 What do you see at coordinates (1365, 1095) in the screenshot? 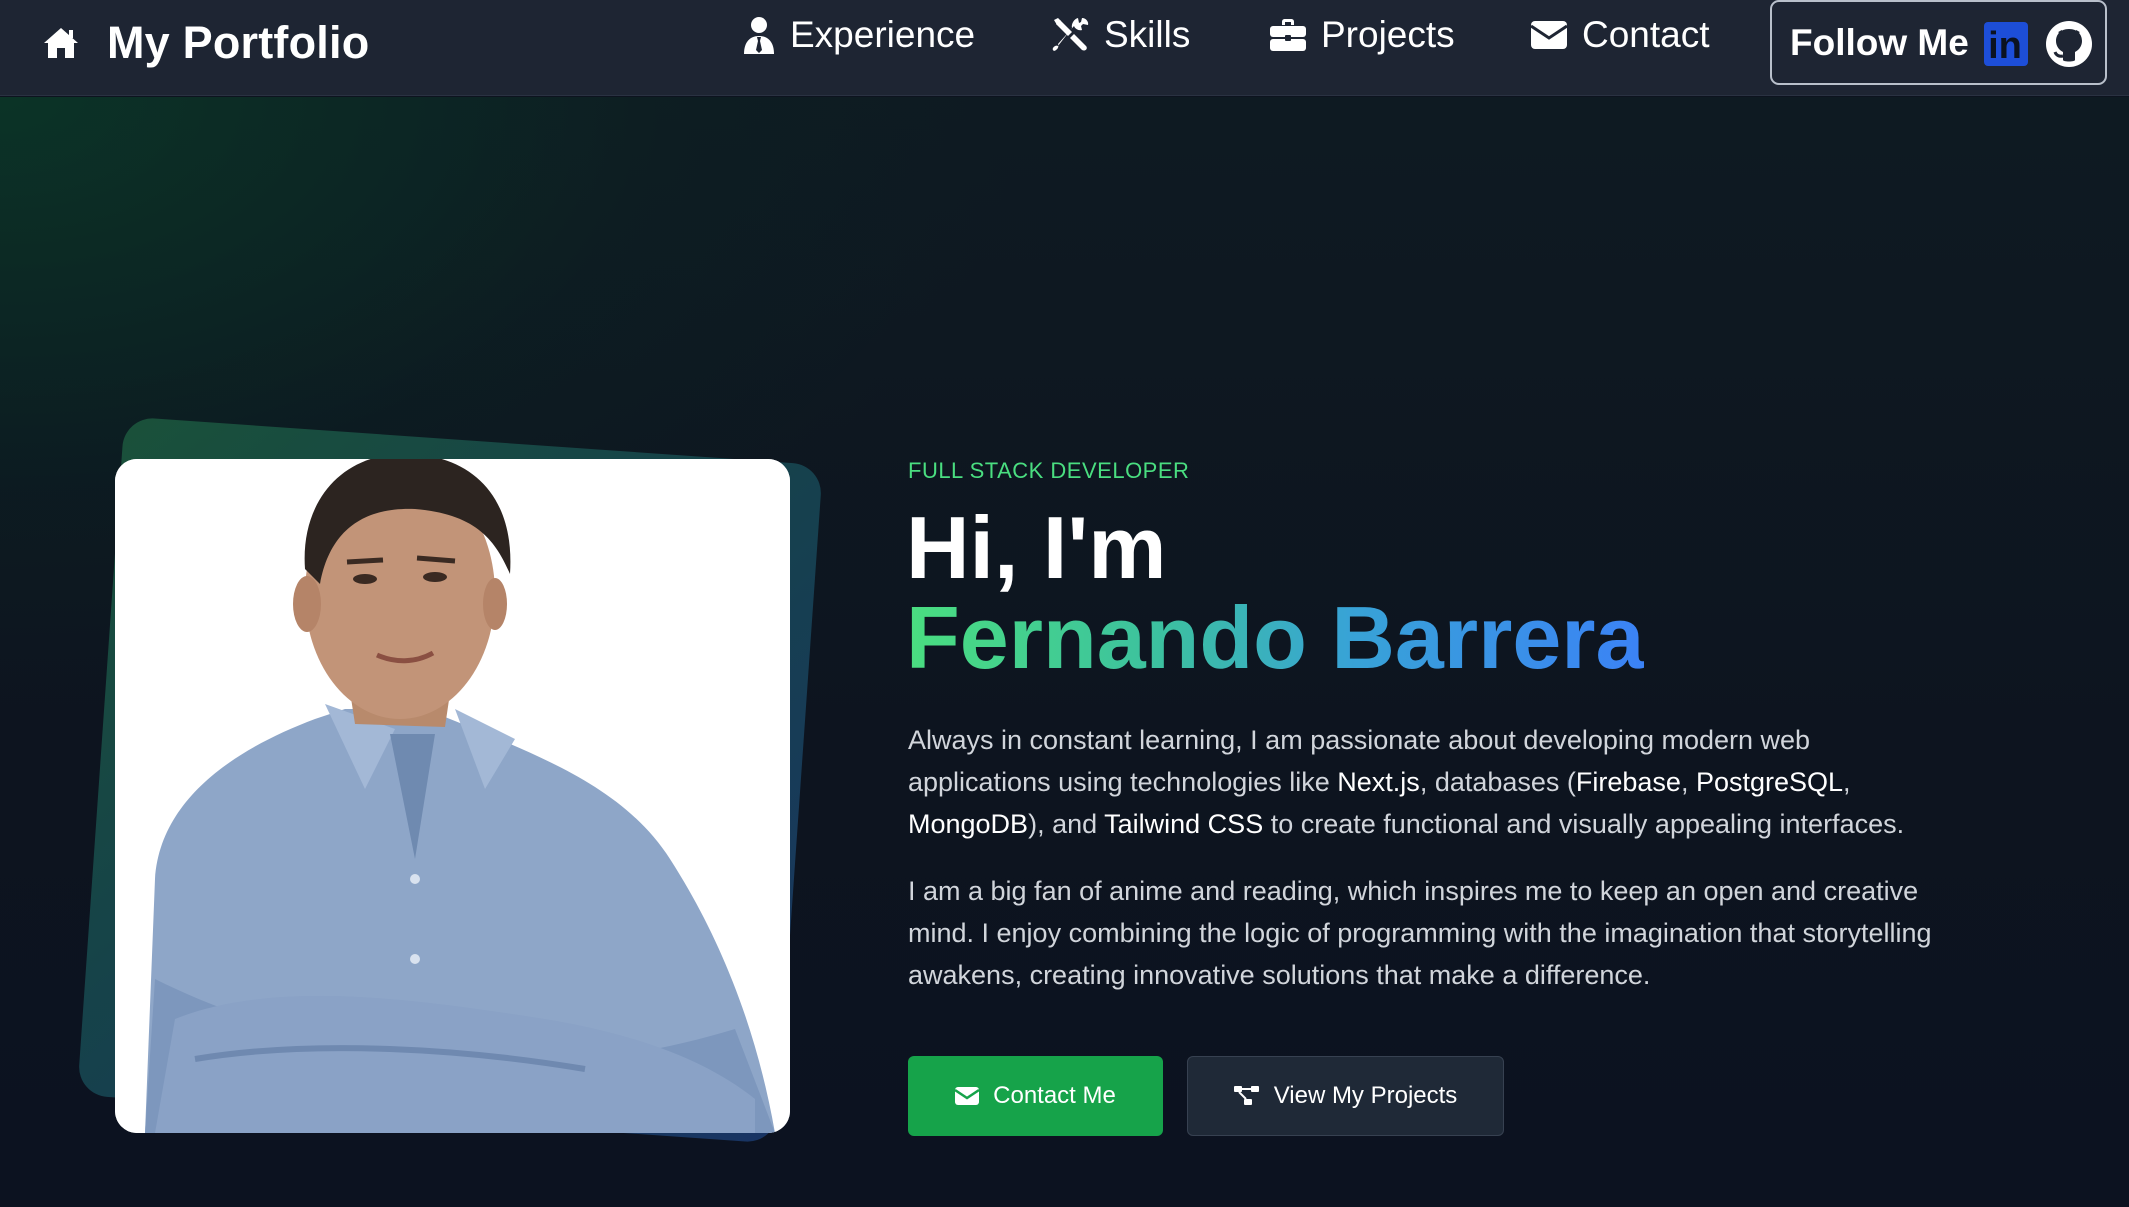
I see `view-projects-label: View My Projects` at bounding box center [1365, 1095].